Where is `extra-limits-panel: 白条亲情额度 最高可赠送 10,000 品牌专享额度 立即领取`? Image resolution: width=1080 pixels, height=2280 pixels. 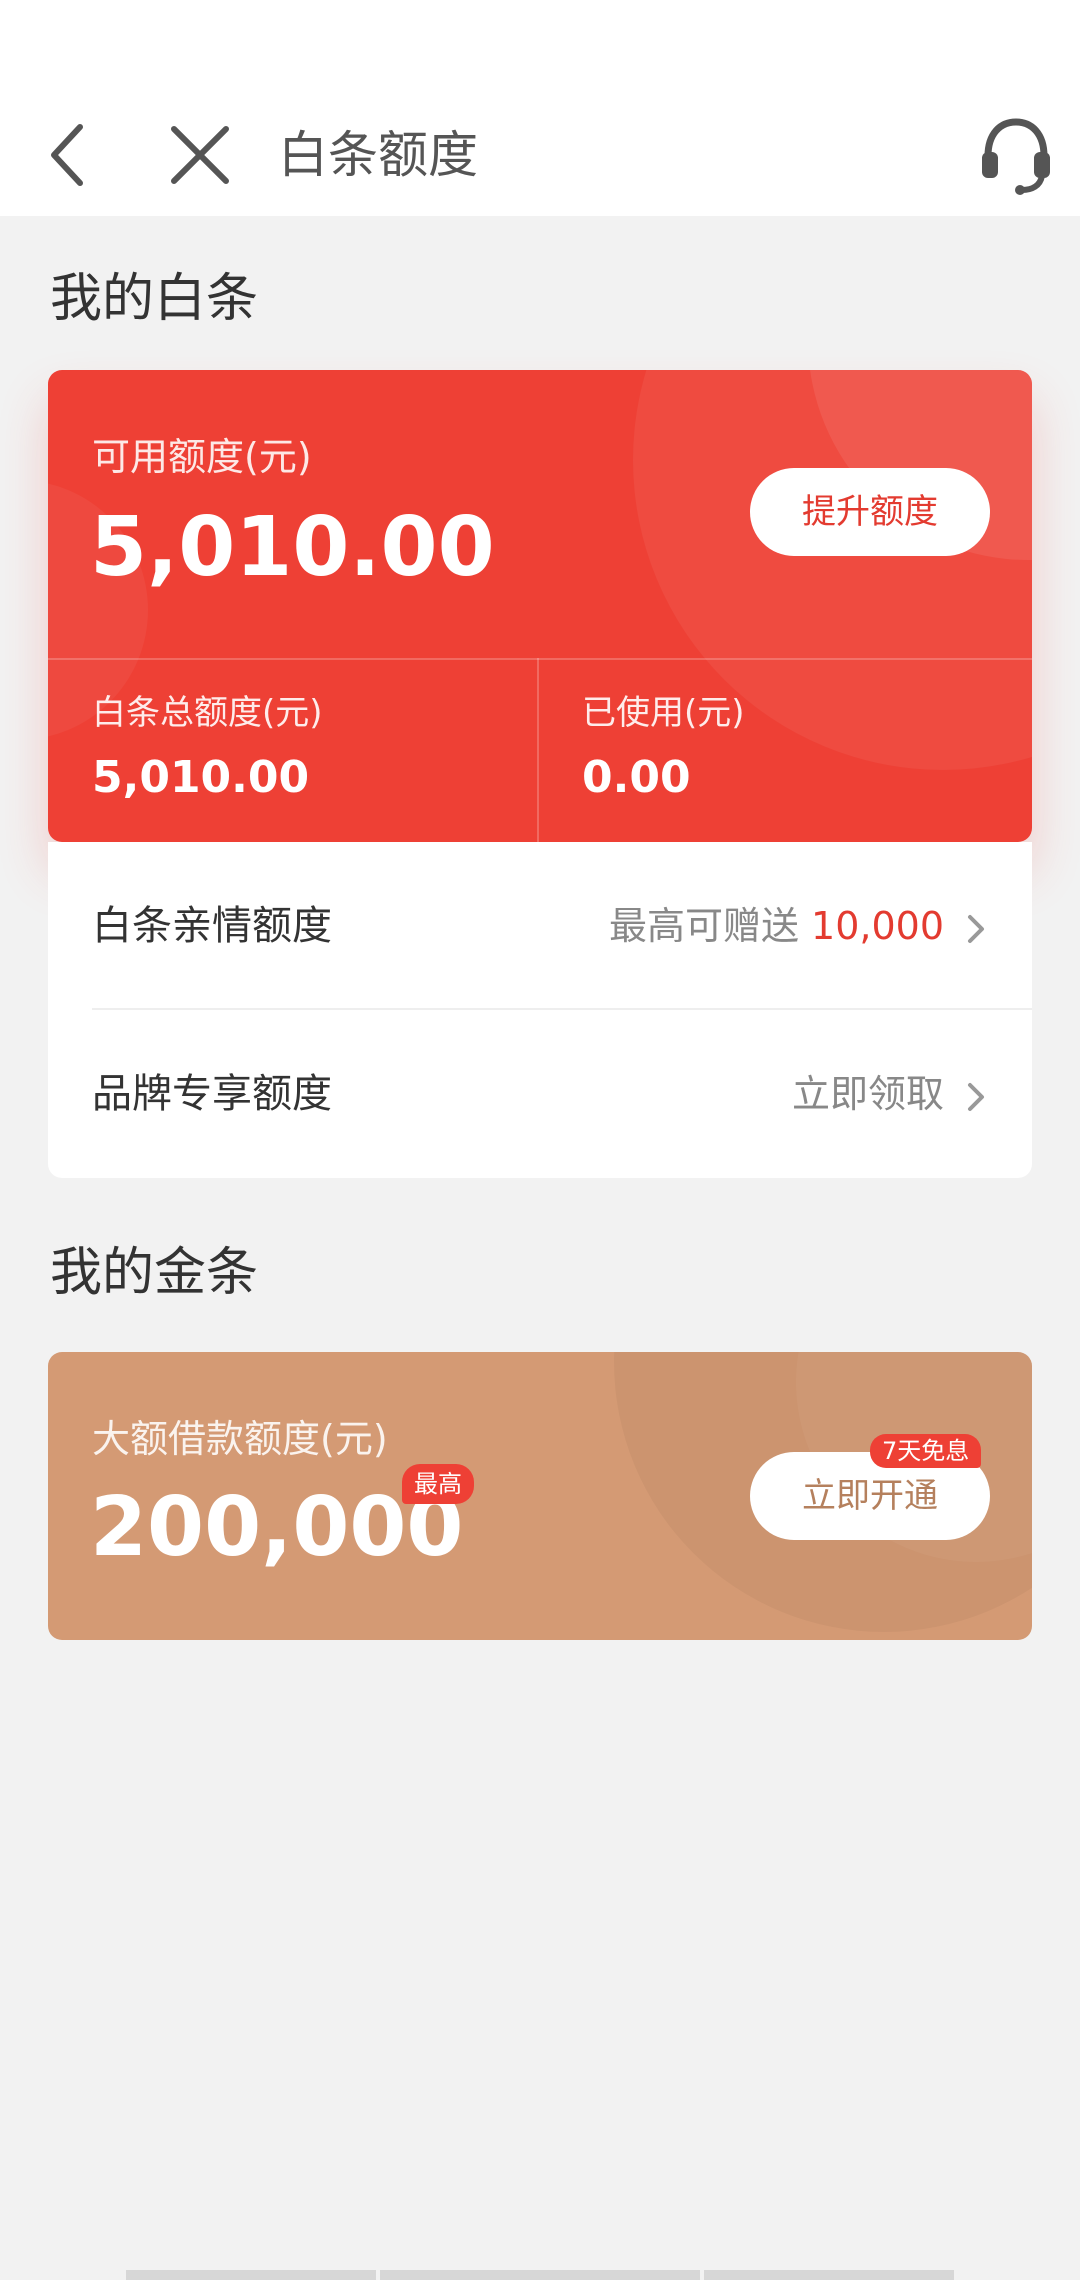
extra-limits-panel: 白条亲情额度 最高可赠送 10,000 品牌专享额度 立即领取 is located at coordinates (540, 1010).